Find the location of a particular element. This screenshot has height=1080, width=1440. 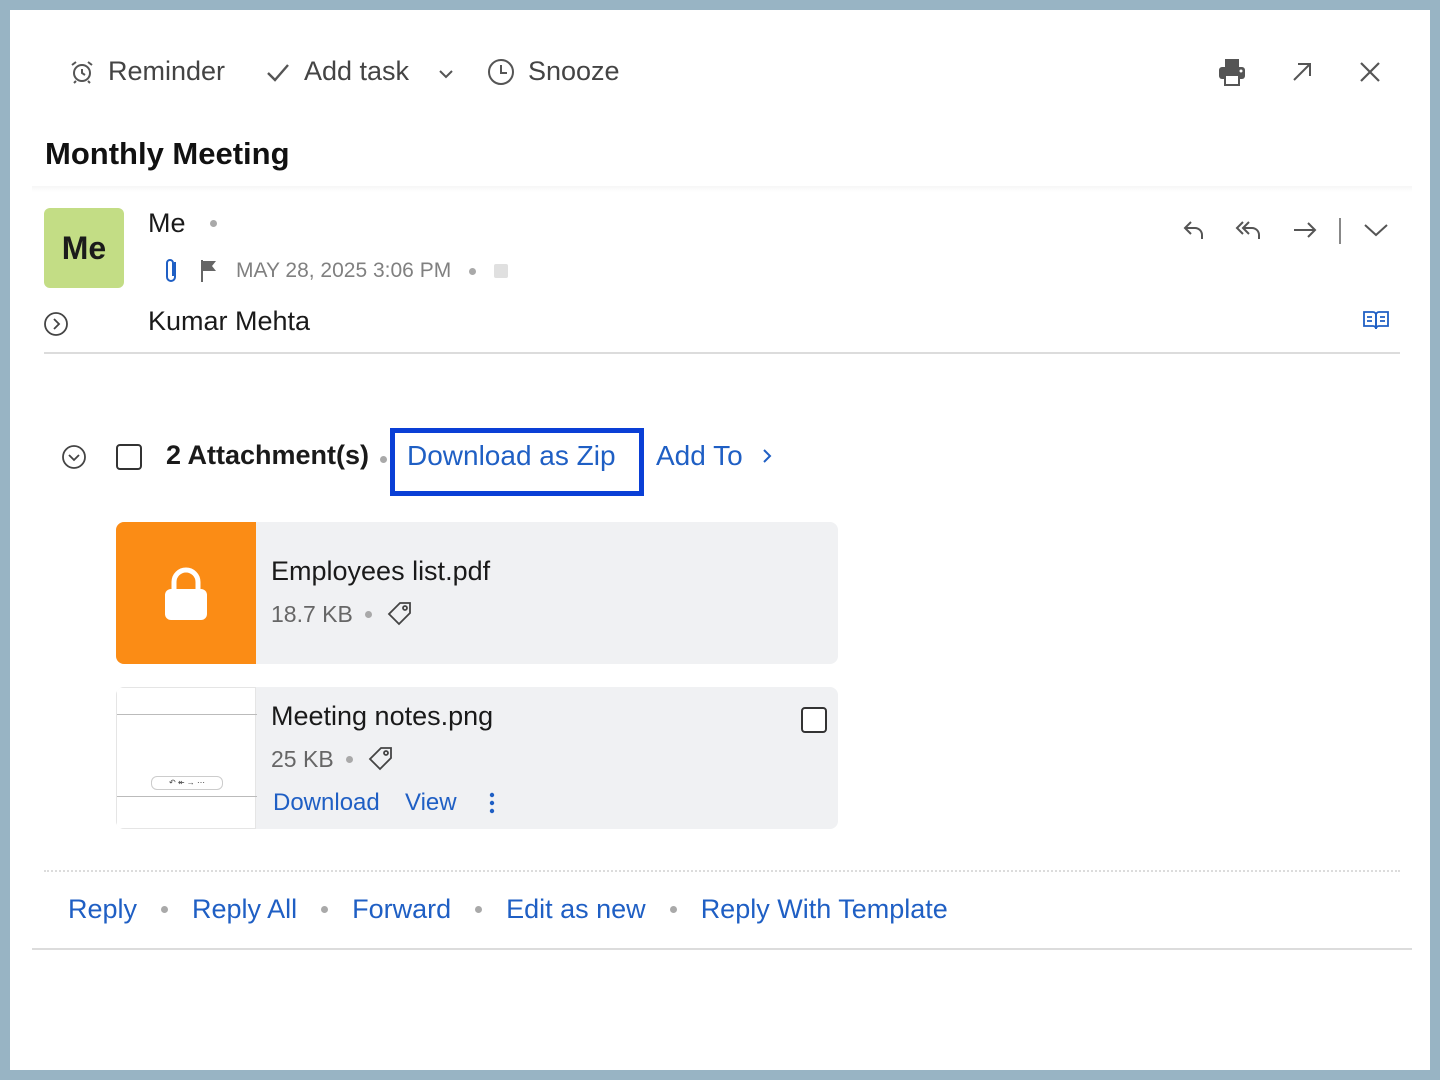

attachment-size: 25 KB is located at coordinates (302, 758).